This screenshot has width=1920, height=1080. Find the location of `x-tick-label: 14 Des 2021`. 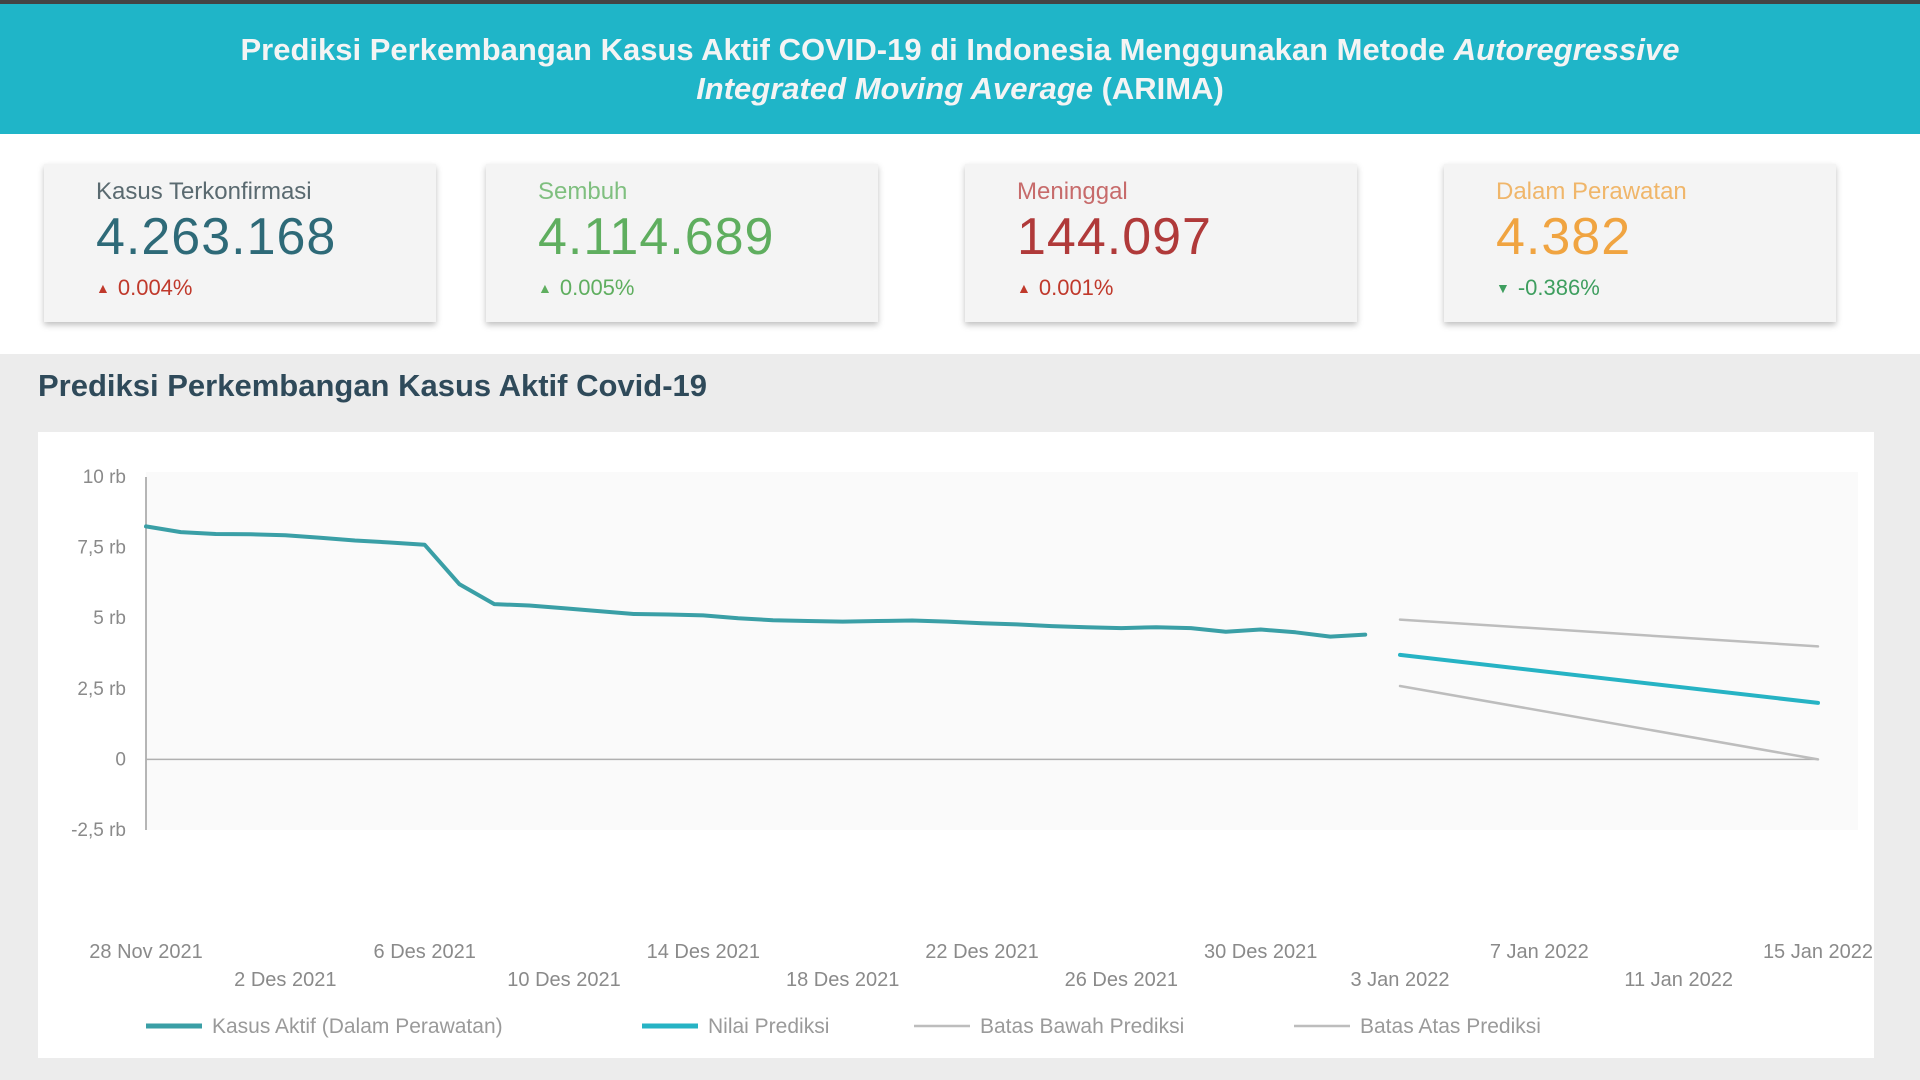

x-tick-label: 14 Des 2021 is located at coordinates (703, 952).